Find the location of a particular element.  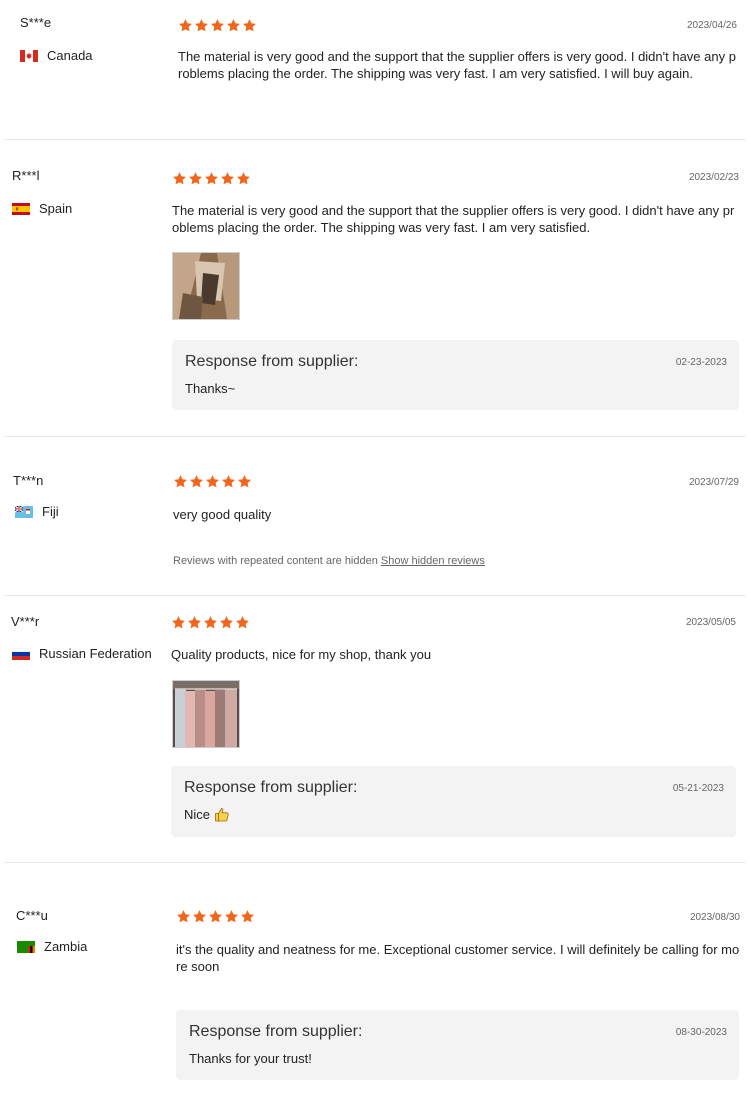

reviewer-name: R***l is located at coordinates (26, 175).